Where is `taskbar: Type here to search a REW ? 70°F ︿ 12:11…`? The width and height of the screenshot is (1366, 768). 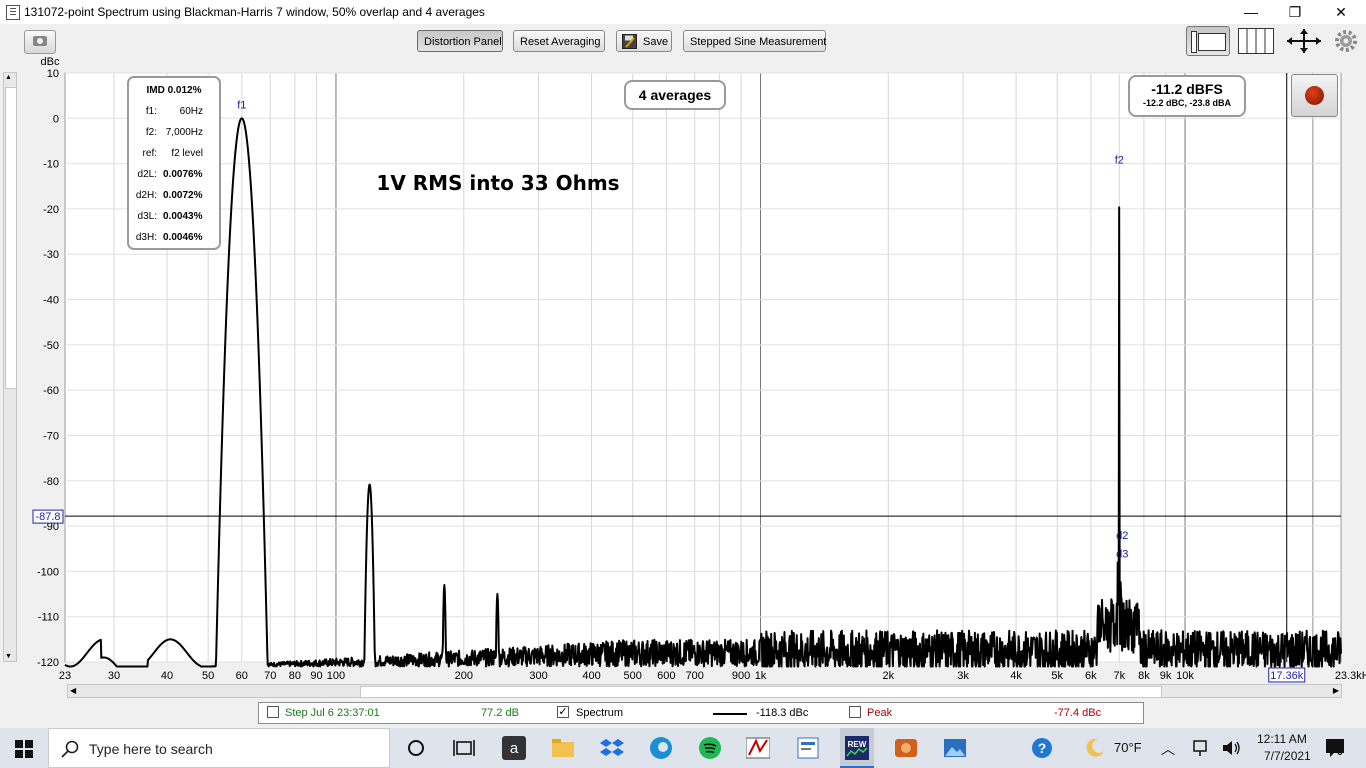 taskbar: Type here to search a REW ? 70°F ︿ 12:11… is located at coordinates (683, 748).